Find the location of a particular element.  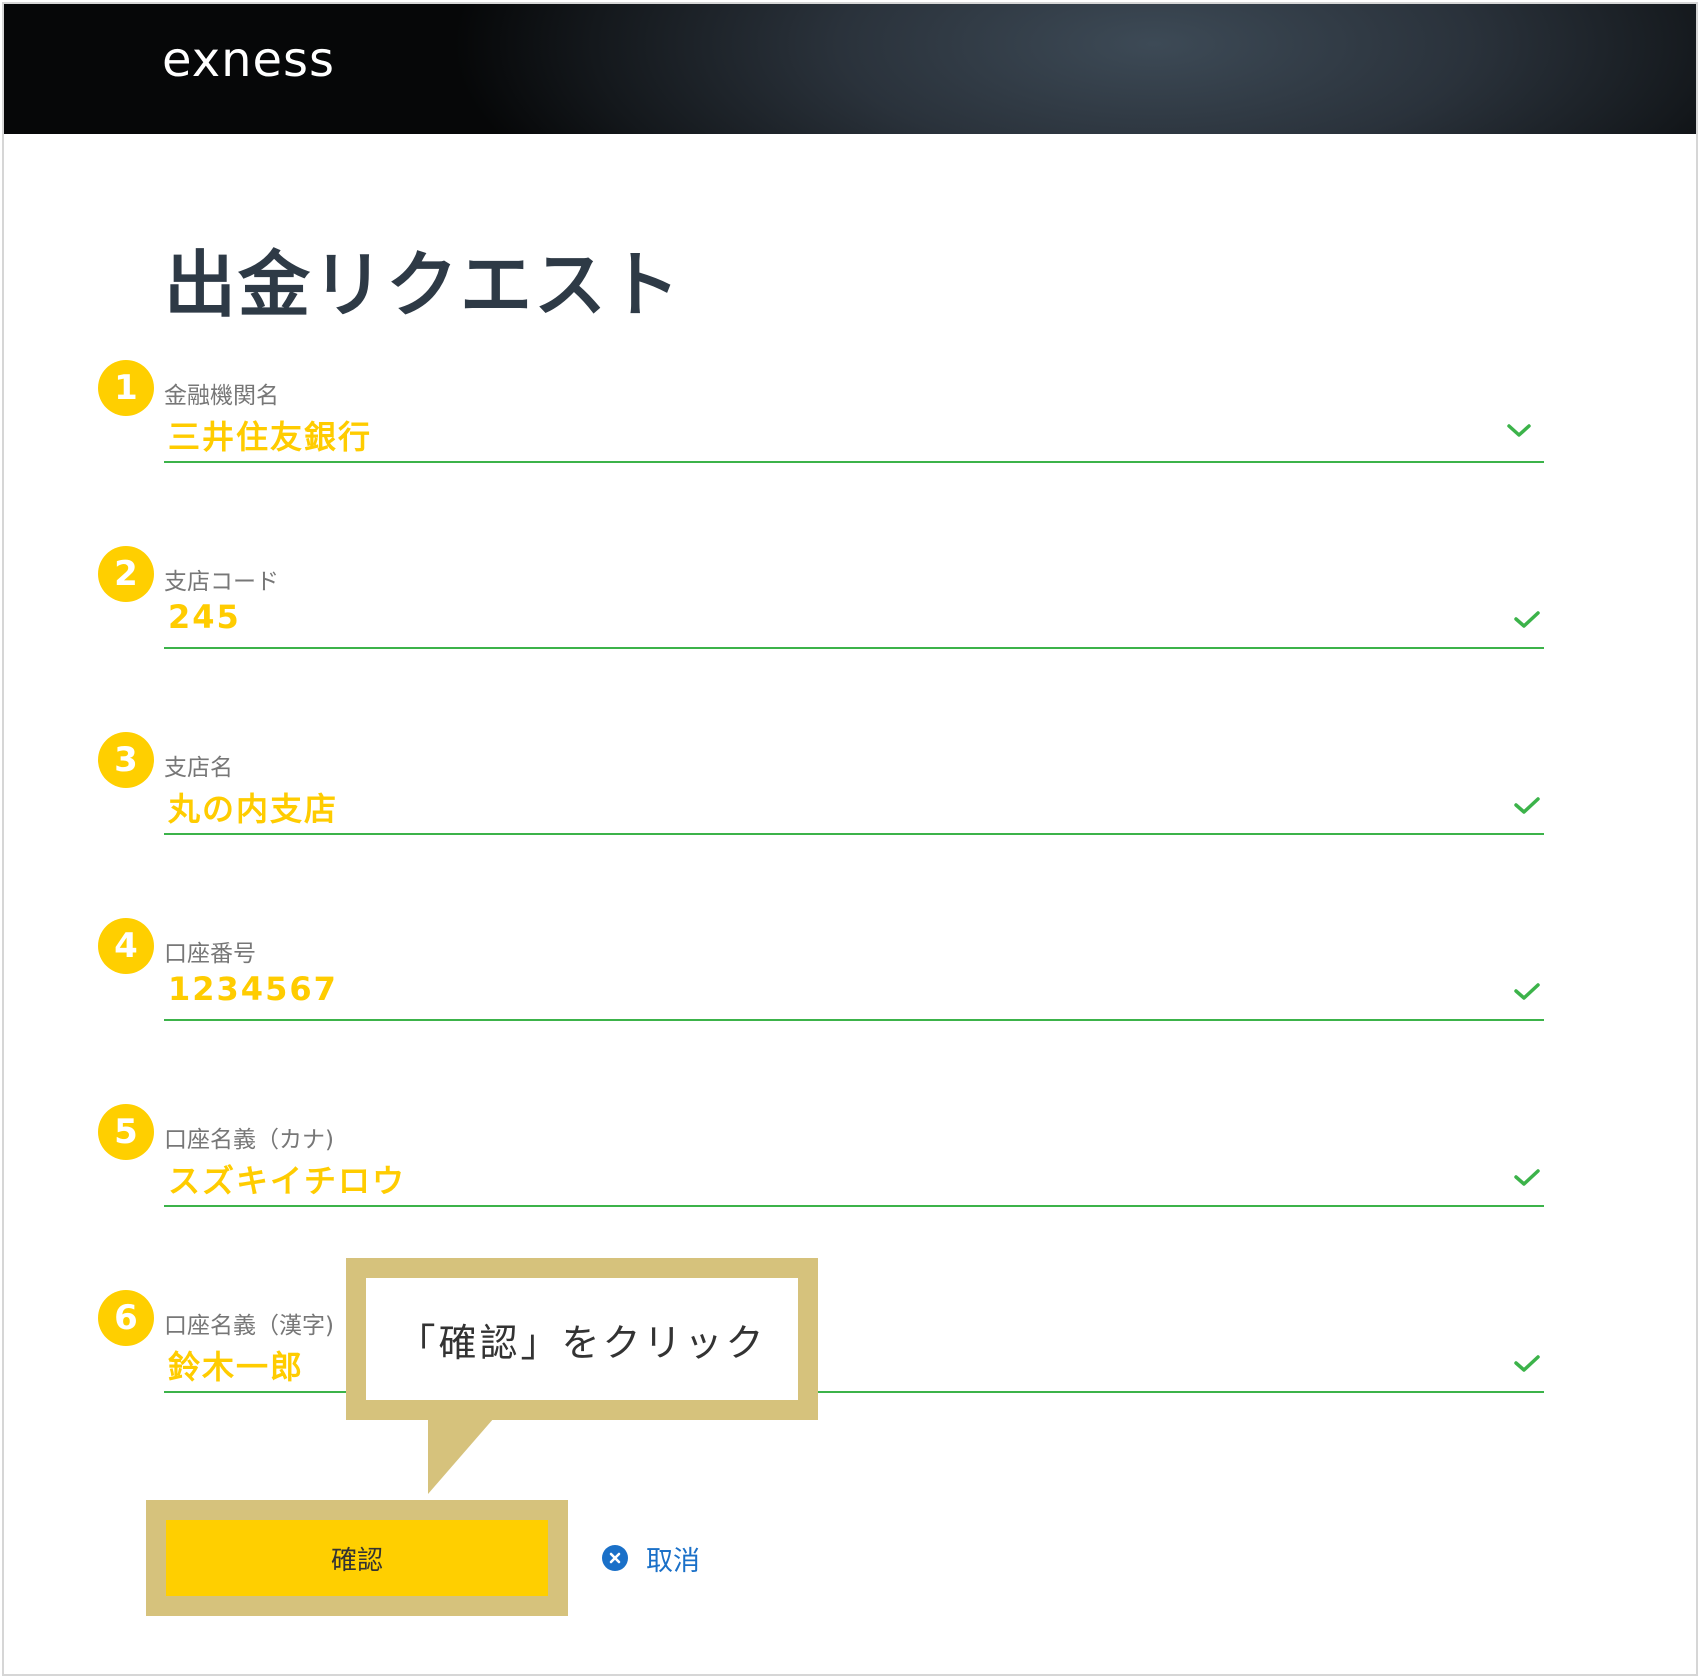

callout-text: 「確認」をクリック is located at coordinates (582, 1339).